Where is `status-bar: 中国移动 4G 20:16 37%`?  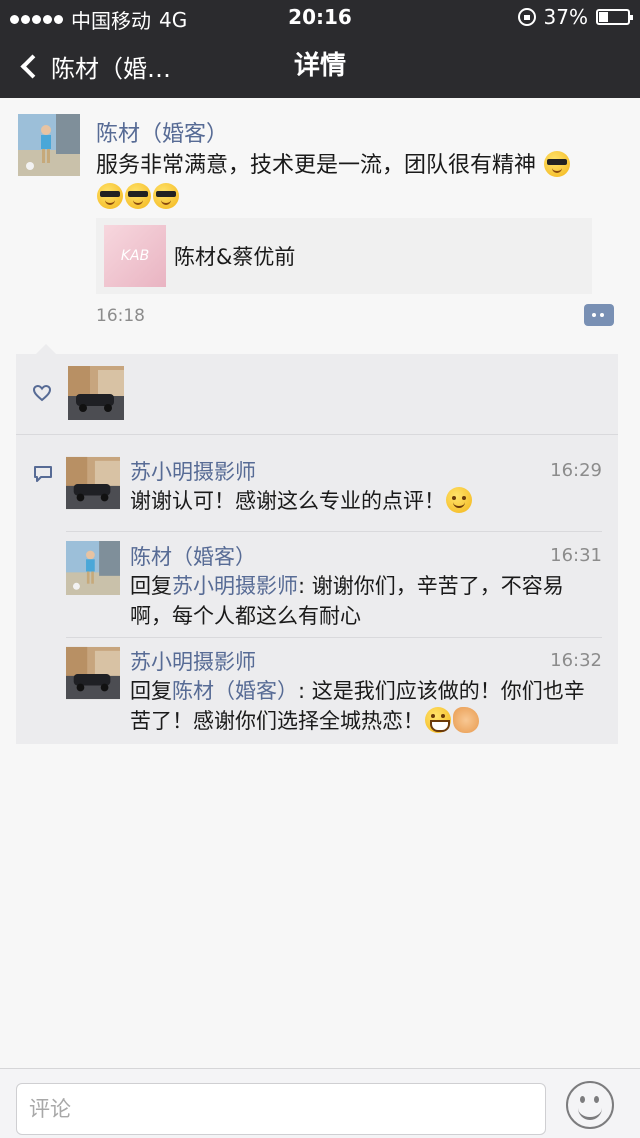
status-bar: 中国移动 4G 20:16 37% is located at coordinates (320, 17).